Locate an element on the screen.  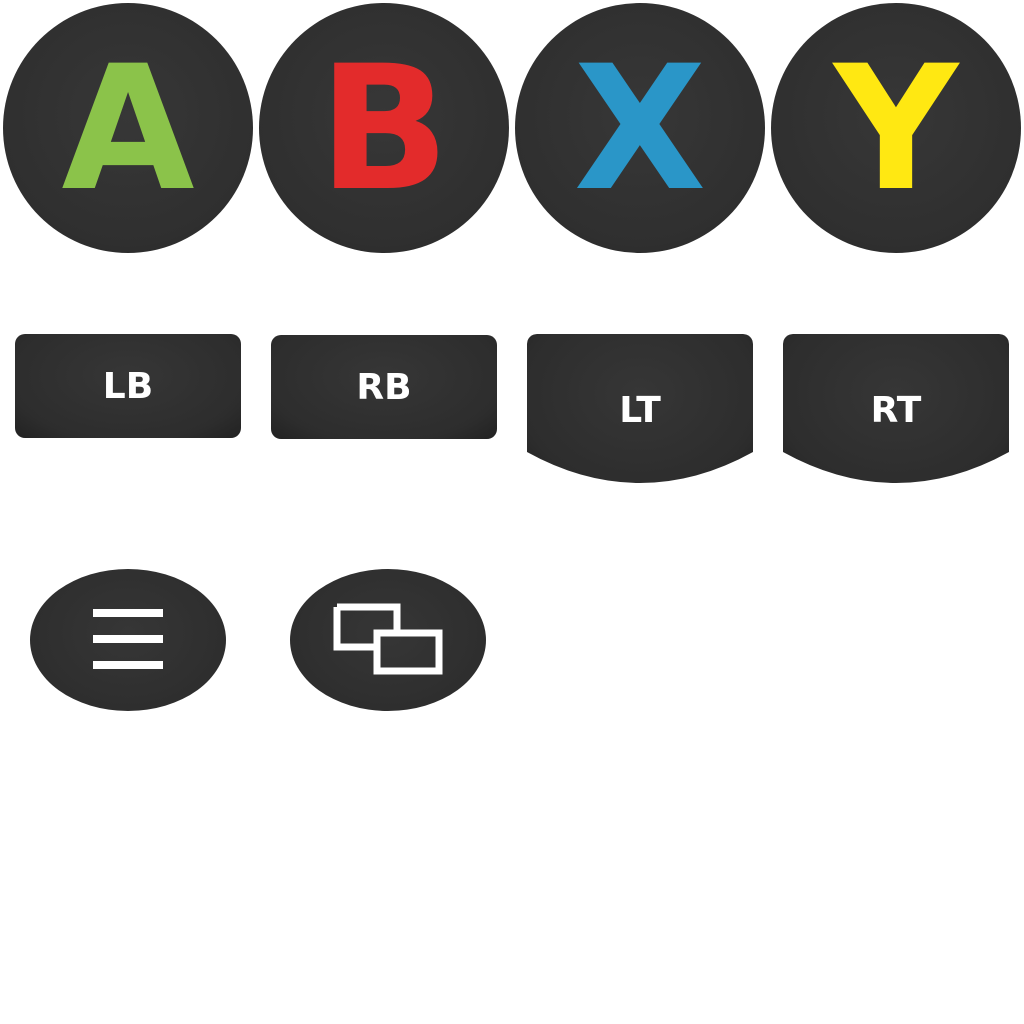
menu-icon is located at coordinates (128, 639).